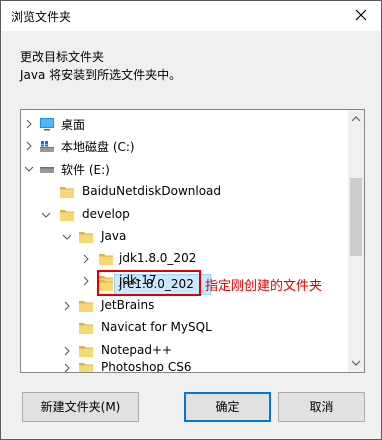 This screenshot has height=440, width=382. I want to click on instruction-heading: 更改目标文件夹, so click(62, 57).